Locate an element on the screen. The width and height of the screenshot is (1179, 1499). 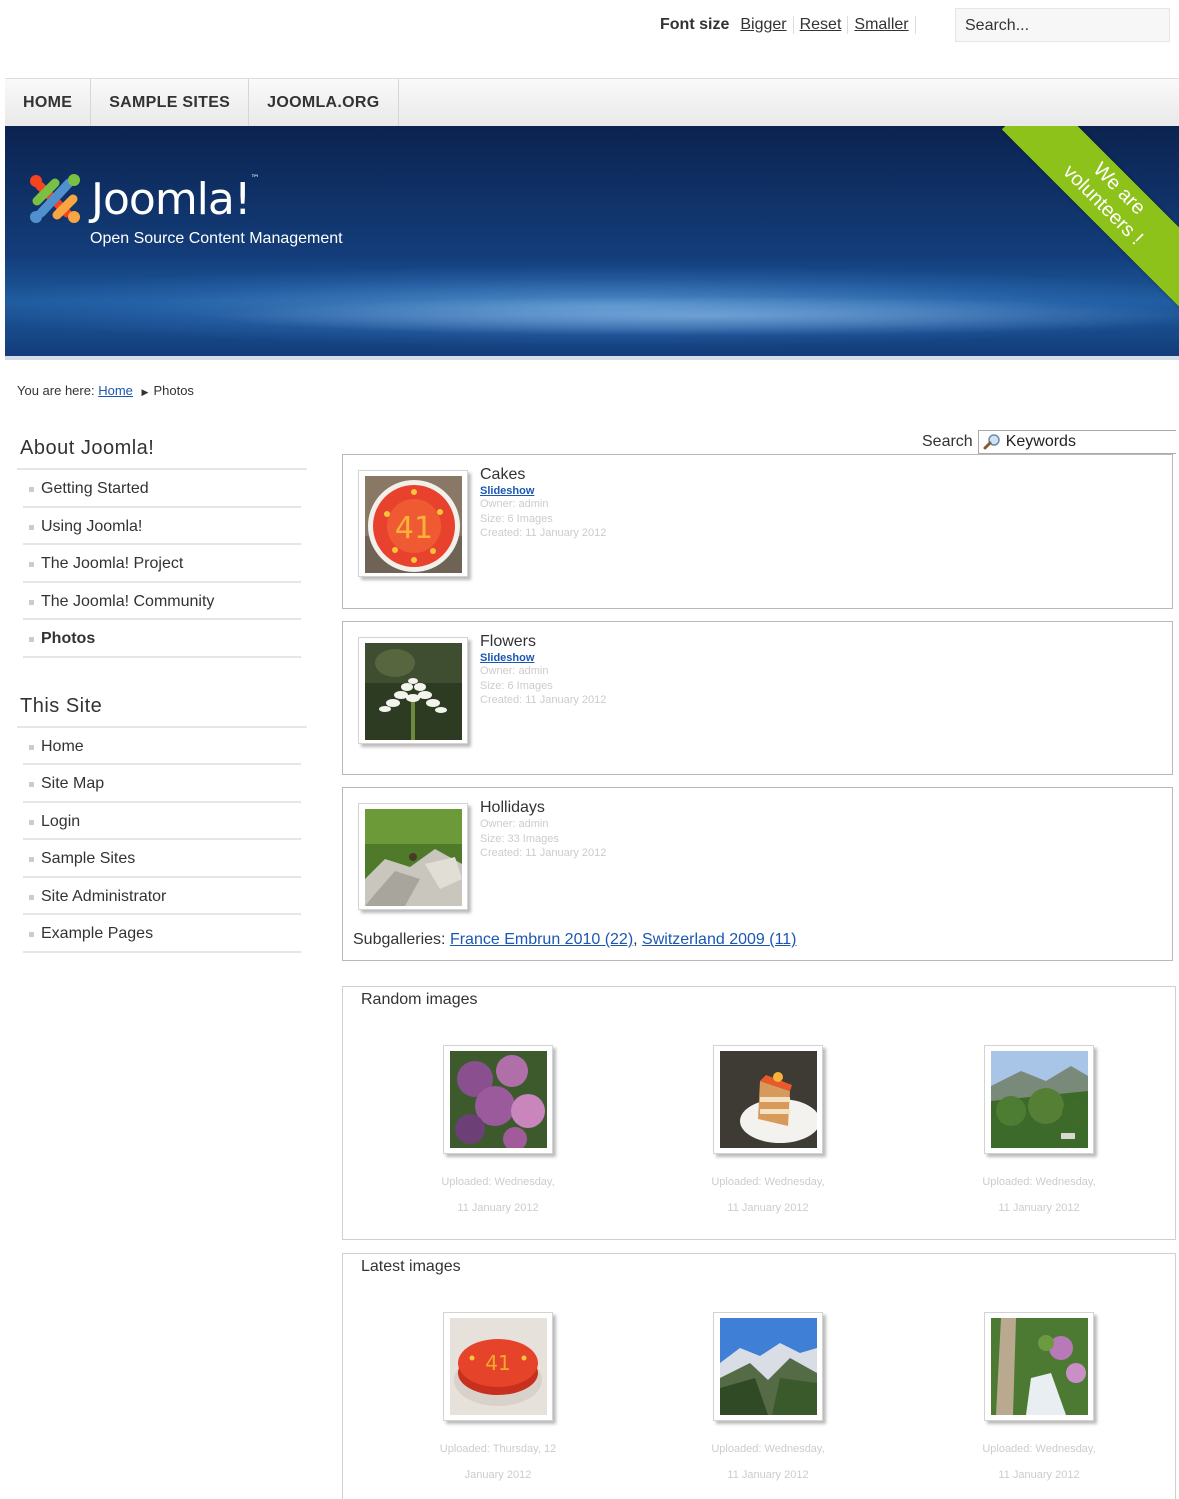
this-site-title: This Site is located at coordinates (162, 709).